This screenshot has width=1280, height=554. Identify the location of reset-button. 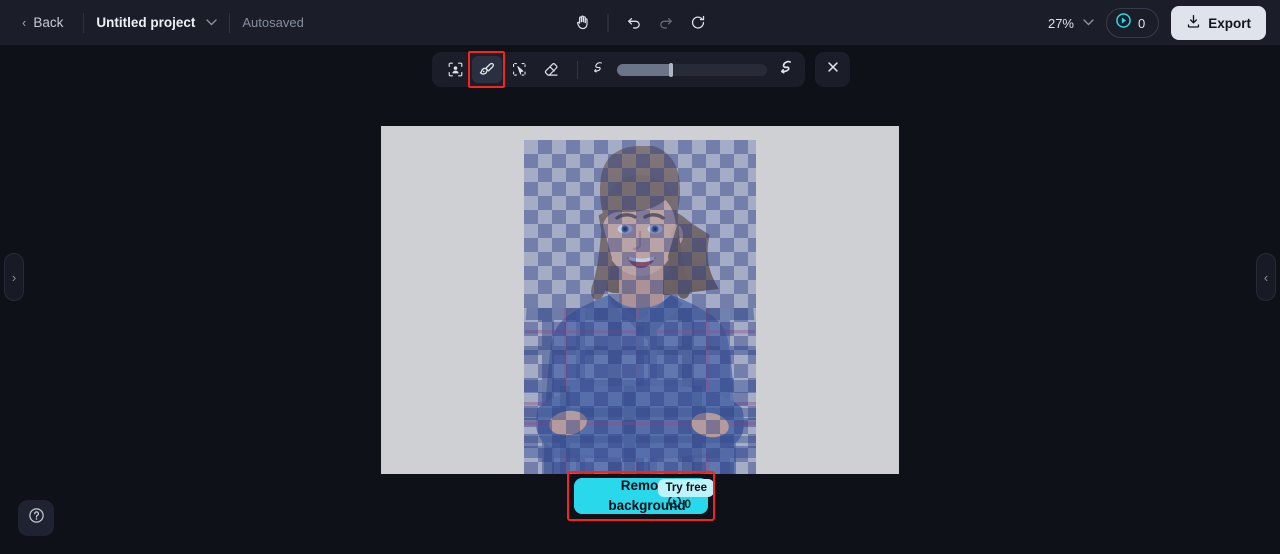
(698, 23).